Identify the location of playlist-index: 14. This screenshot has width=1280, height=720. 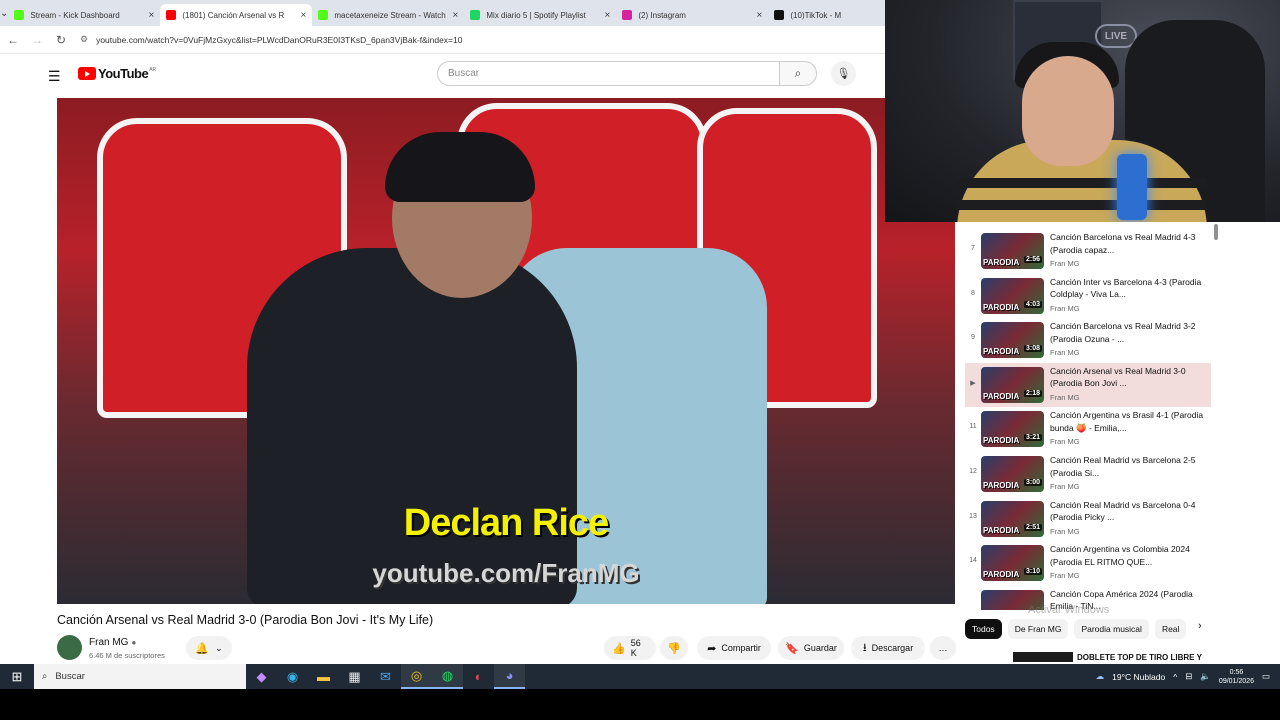
(973, 561).